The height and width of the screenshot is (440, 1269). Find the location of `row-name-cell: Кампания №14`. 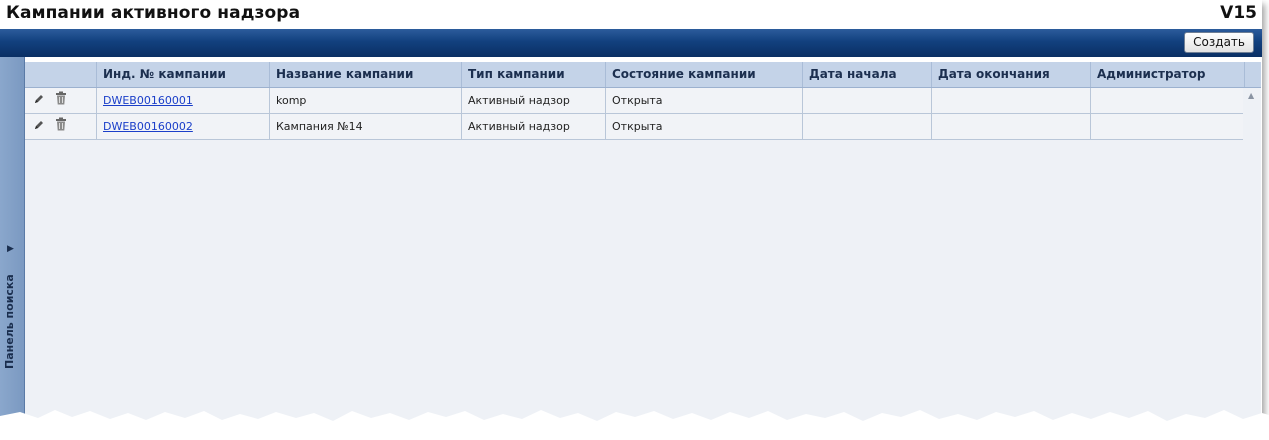

row-name-cell: Кампания №14 is located at coordinates (365, 126).